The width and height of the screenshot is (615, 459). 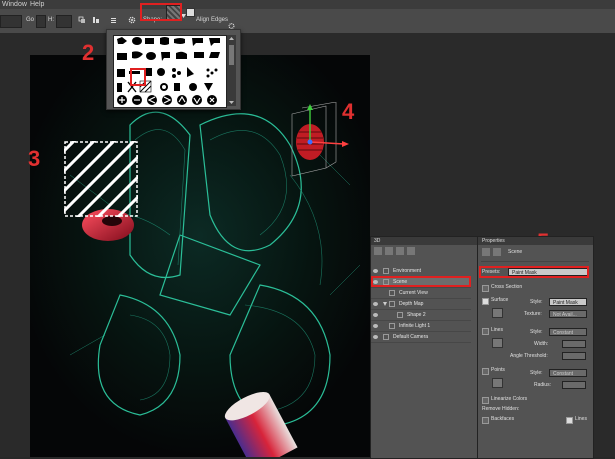 I want to click on cross-section-checkbox, so click(x=485, y=288).